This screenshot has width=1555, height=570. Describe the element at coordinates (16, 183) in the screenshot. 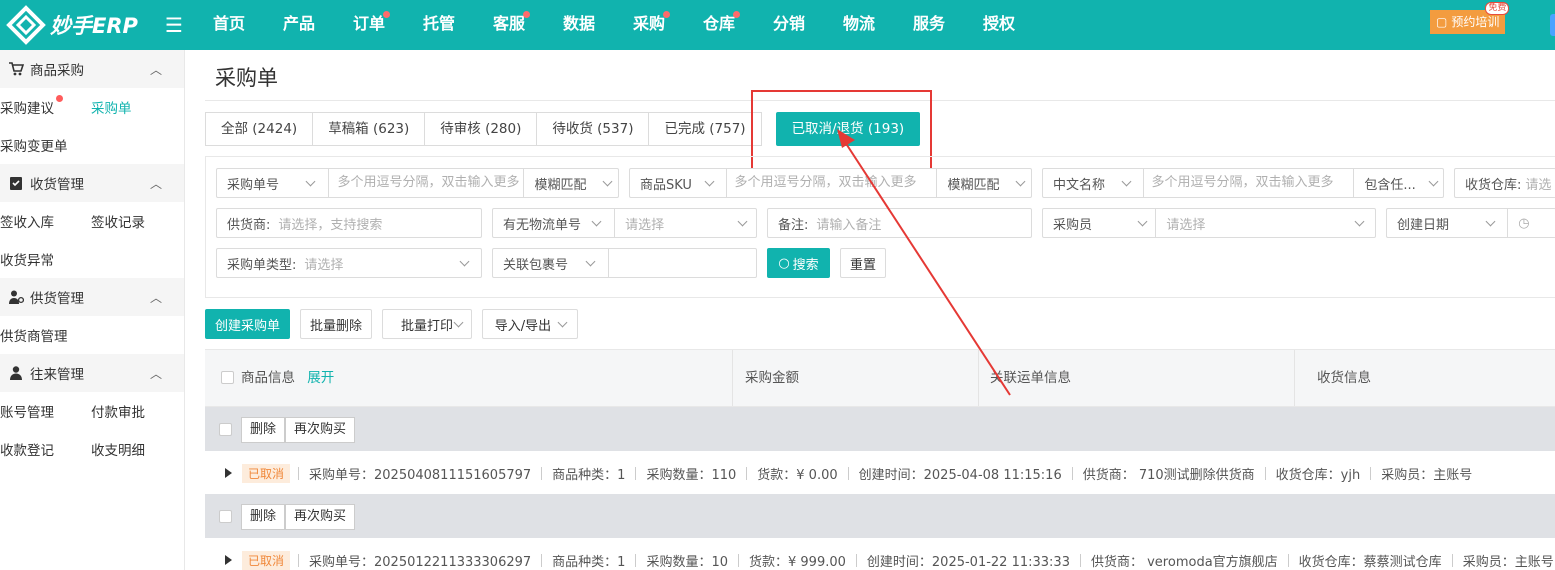

I see `clipboard-check-icon` at that location.